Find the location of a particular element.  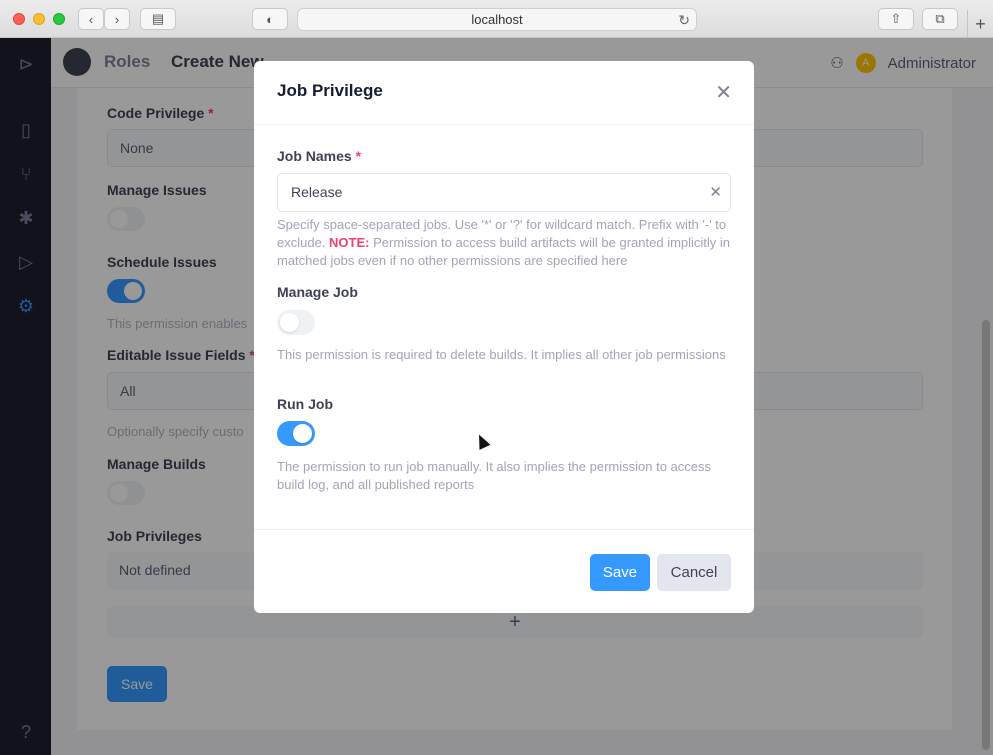

job-names-label: Job Names * is located at coordinates (319, 156).